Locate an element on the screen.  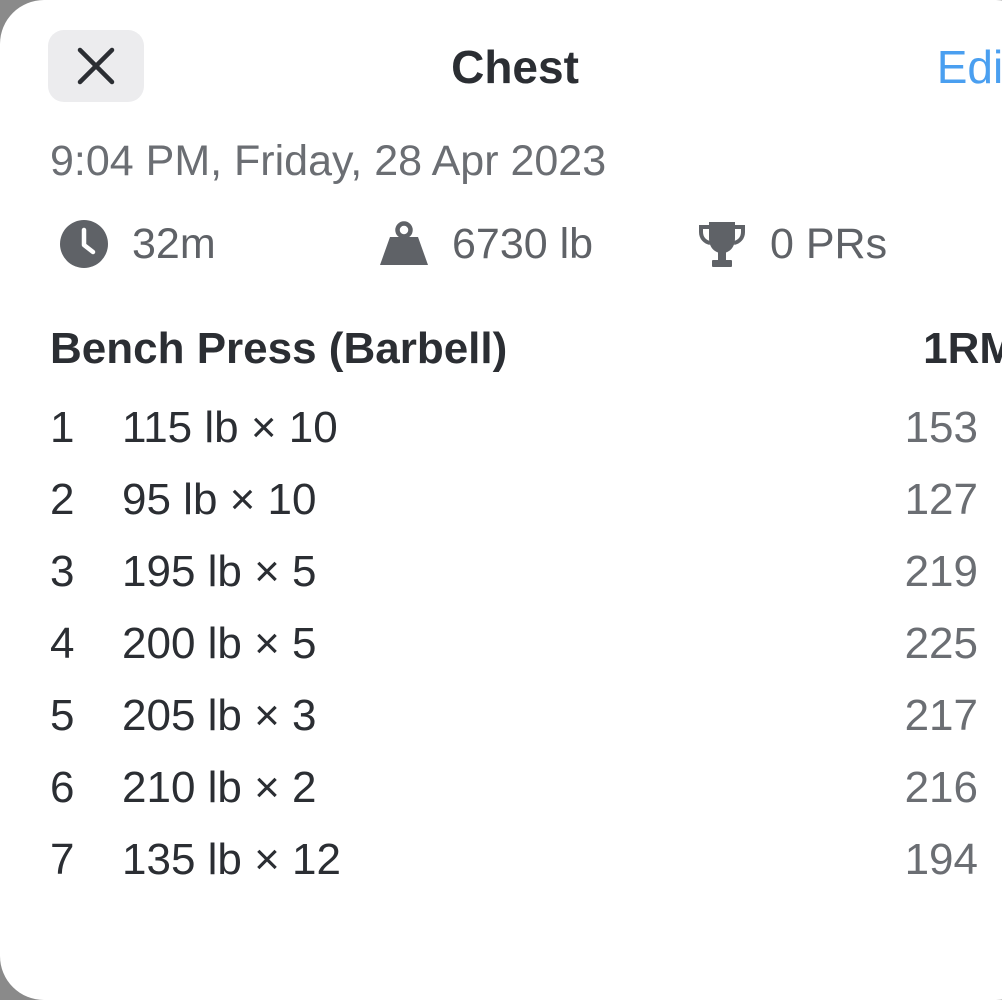
set-number: 3 is located at coordinates (62, 571).